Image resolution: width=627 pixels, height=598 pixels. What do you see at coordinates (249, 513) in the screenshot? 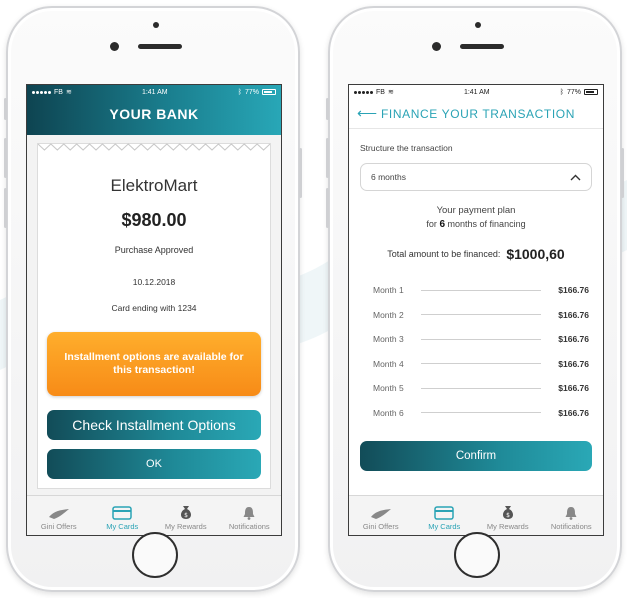
I see `bell-icon` at bounding box center [249, 513].